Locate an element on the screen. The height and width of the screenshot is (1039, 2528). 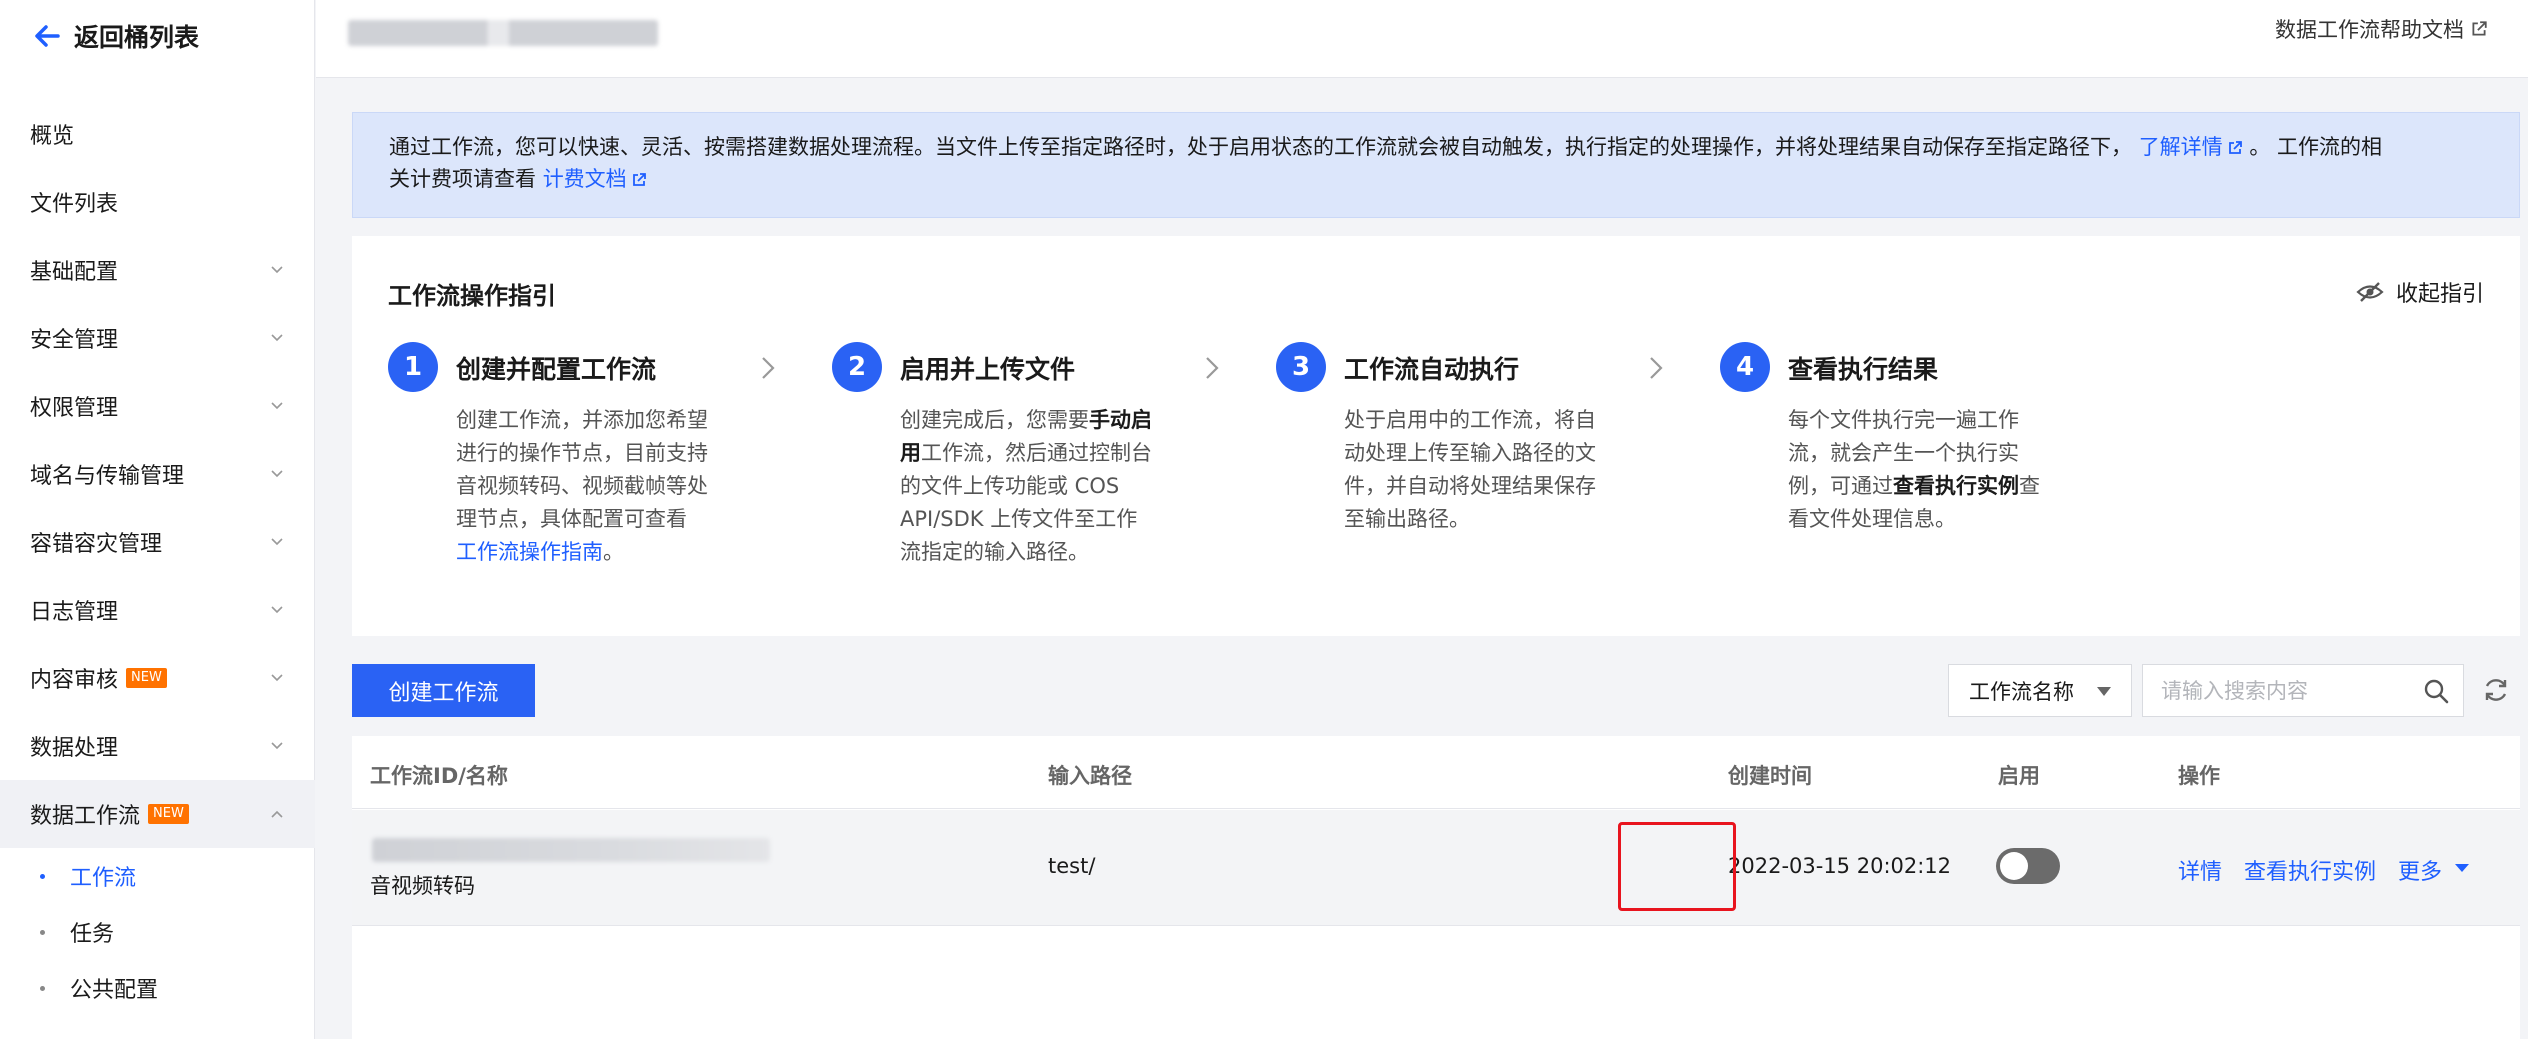
help-doc-link: 数据工作流帮助文档 is located at coordinates (2381, 29).